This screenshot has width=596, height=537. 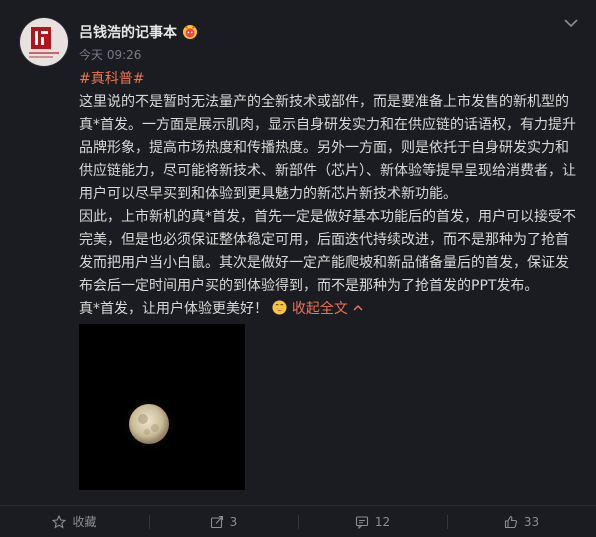 I want to click on star-icon, so click(x=59, y=521).